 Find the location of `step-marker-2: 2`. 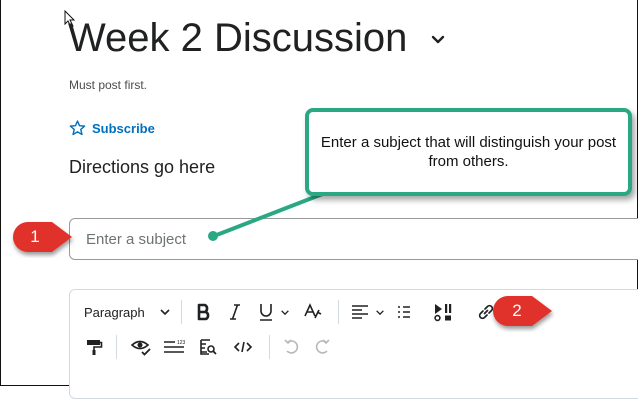

step-marker-2: 2 is located at coordinates (523, 313).